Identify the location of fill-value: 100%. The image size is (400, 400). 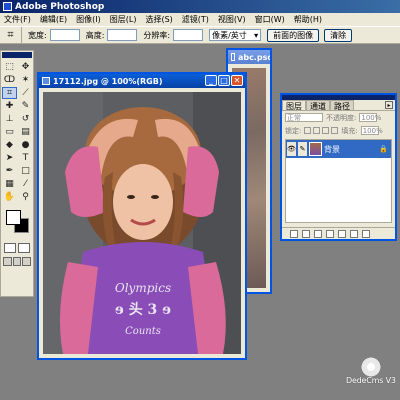
(372, 130).